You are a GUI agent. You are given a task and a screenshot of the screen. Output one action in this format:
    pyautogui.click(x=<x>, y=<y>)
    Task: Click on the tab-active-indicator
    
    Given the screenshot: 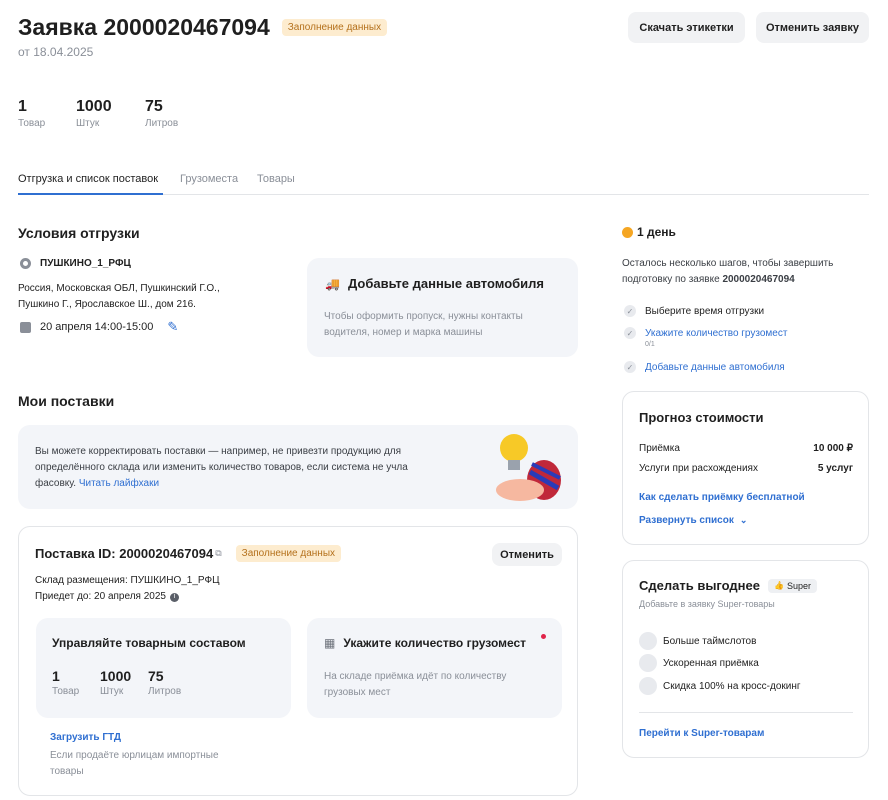 What is the action you would take?
    pyautogui.click(x=90, y=194)
    